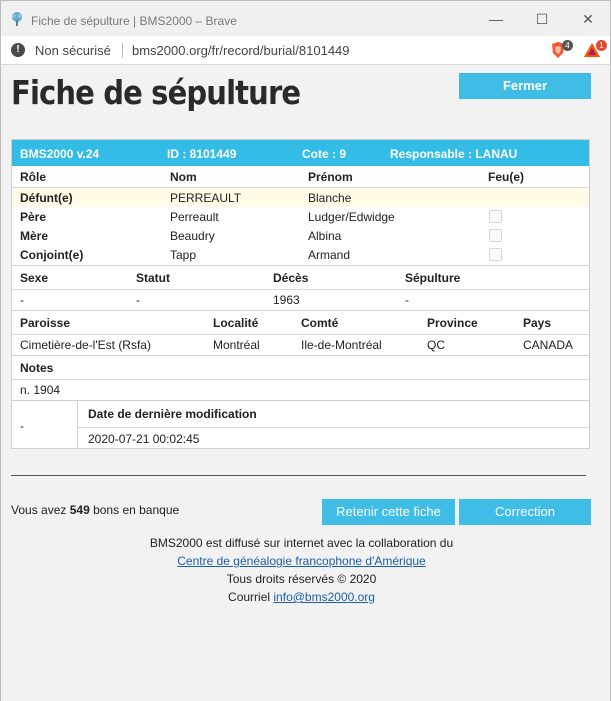 This screenshot has height=701, width=611. I want to click on notes-block: Notes n. 1904, so click(300, 377).